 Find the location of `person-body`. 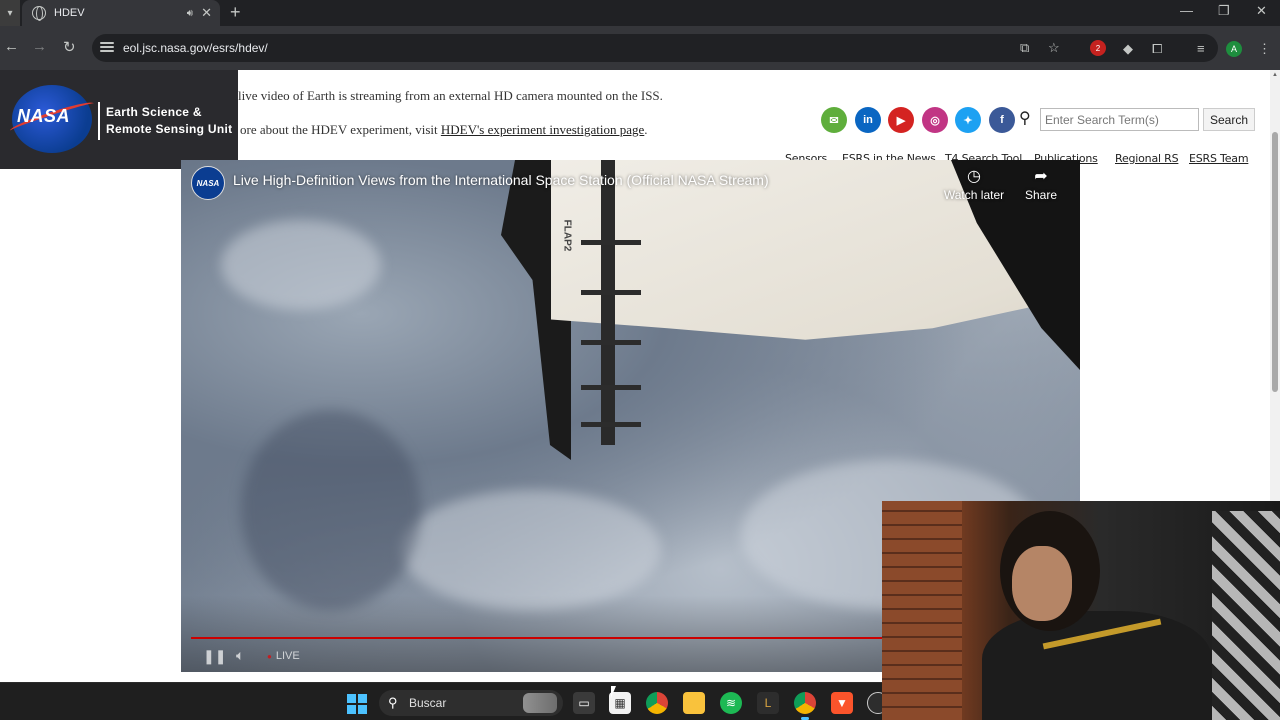

person-body is located at coordinates (1097, 665).